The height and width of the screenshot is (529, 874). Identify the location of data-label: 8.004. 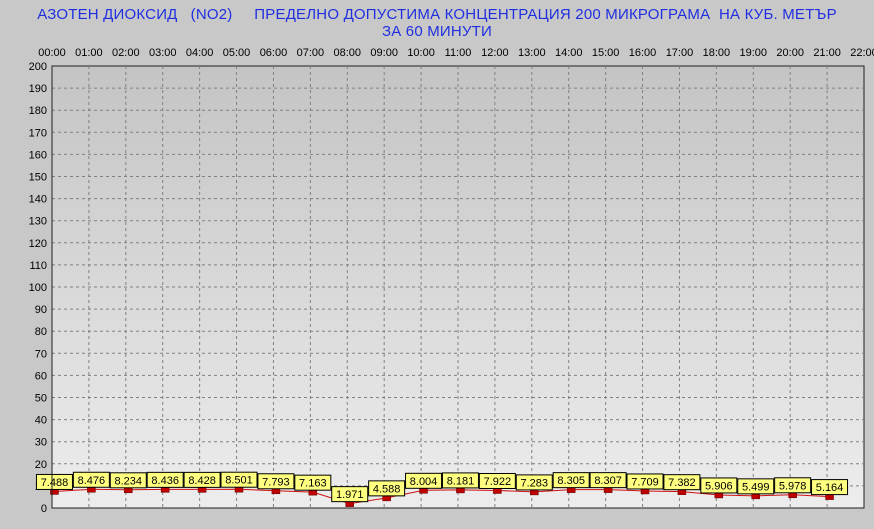
(424, 482).